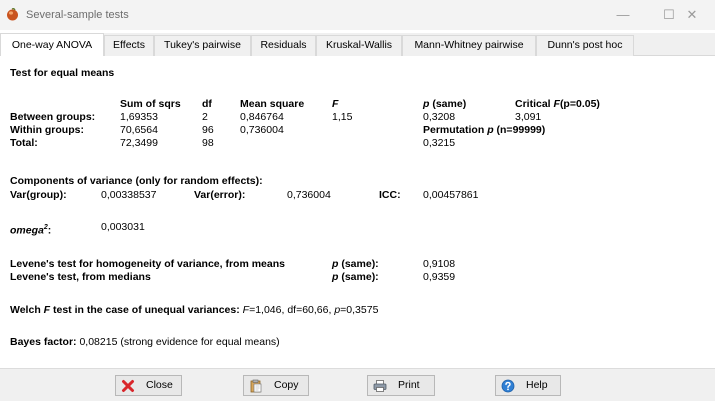 This screenshot has height=401, width=715. Describe the element at coordinates (445, 104) in the screenshot. I see `header-p-same: p (same)` at that location.